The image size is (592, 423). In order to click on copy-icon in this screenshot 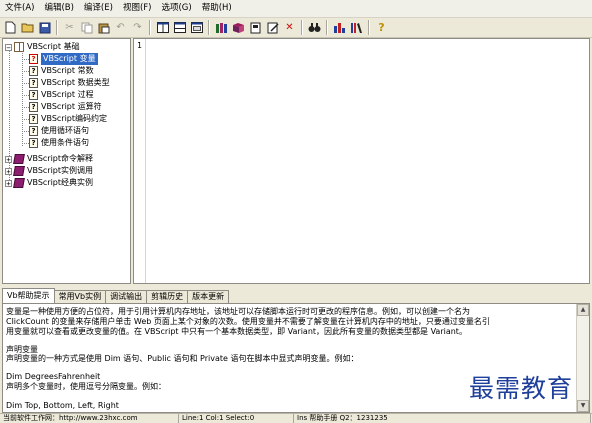, I will do `click(86, 27)`.